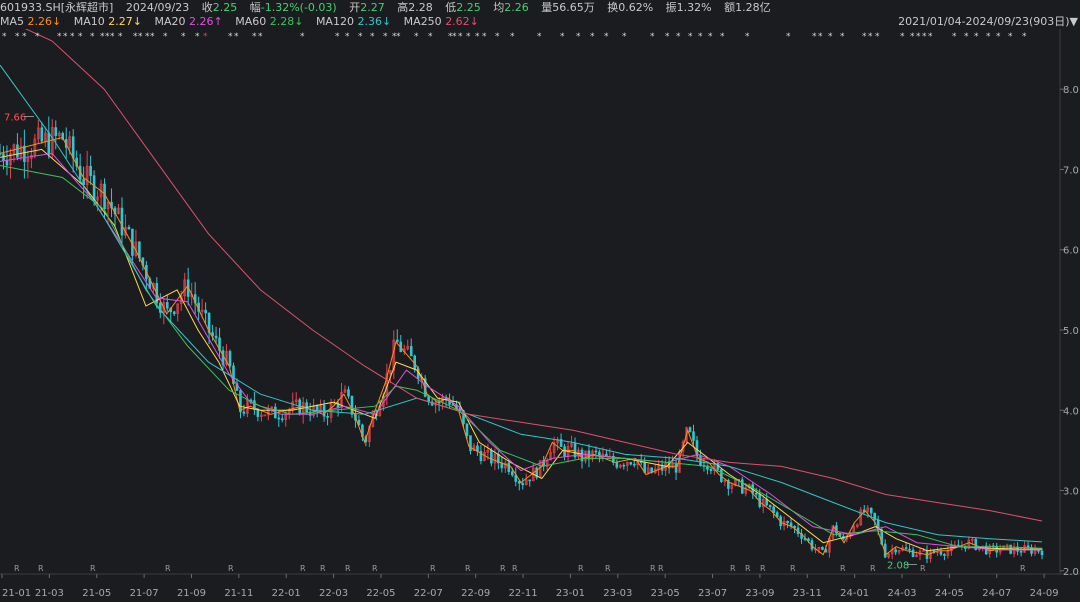 The width and height of the screenshot is (1080, 602). What do you see at coordinates (1074, 21) in the screenshot?
I see `chevron-down-icon: ▼` at bounding box center [1074, 21].